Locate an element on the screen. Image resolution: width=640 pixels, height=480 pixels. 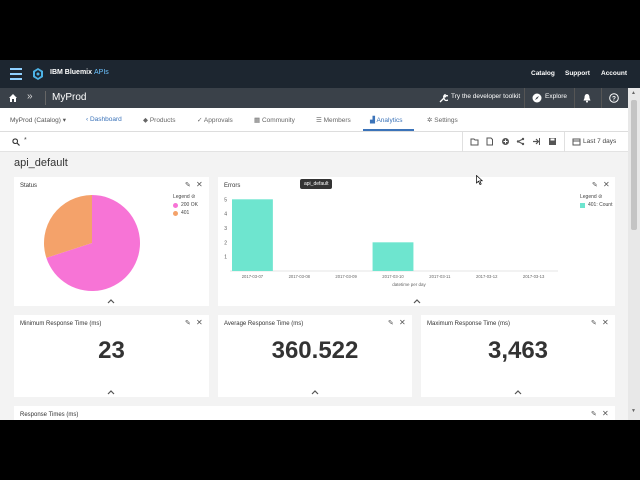
api-title: api_default is located at coordinates (41, 163).